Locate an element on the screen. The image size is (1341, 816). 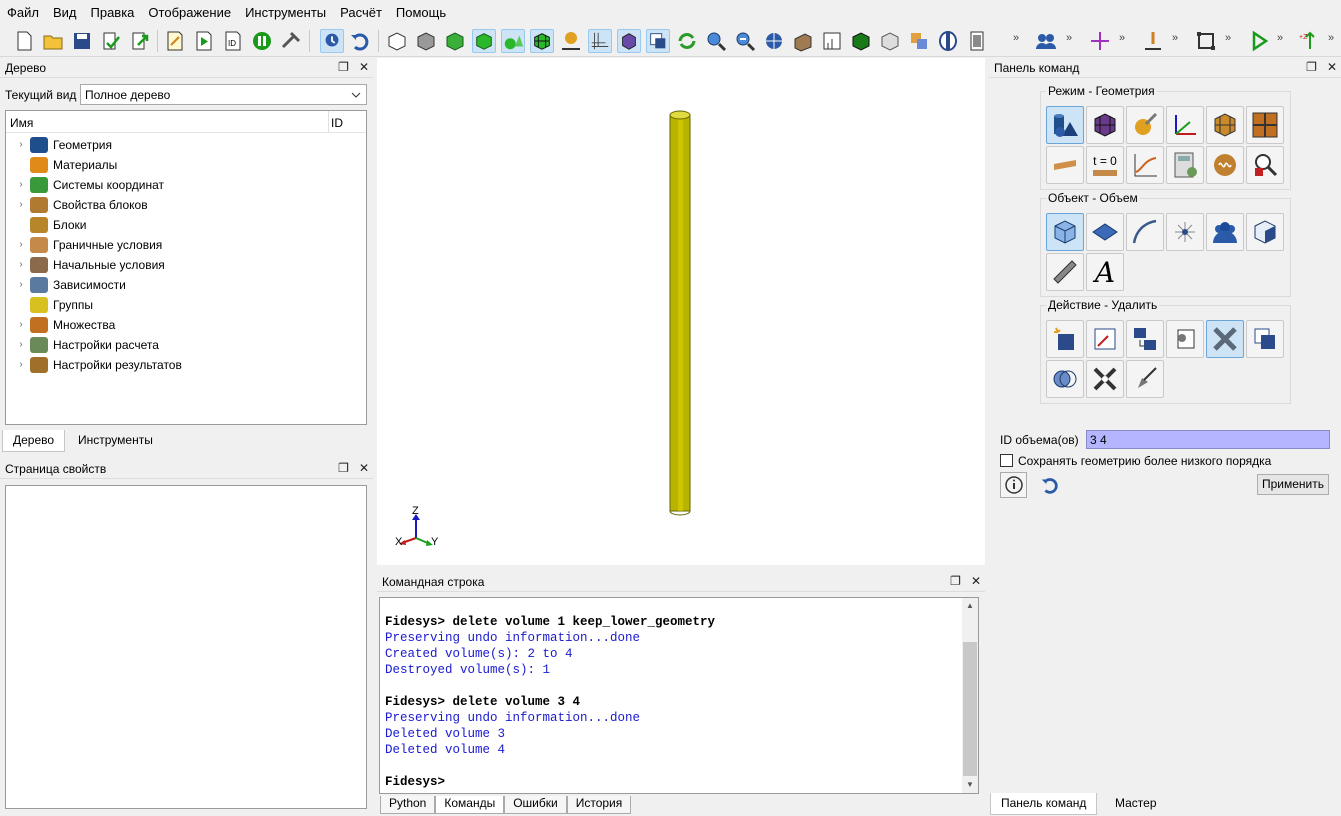
tree-col-id: ID is located at coordinates (337, 123).